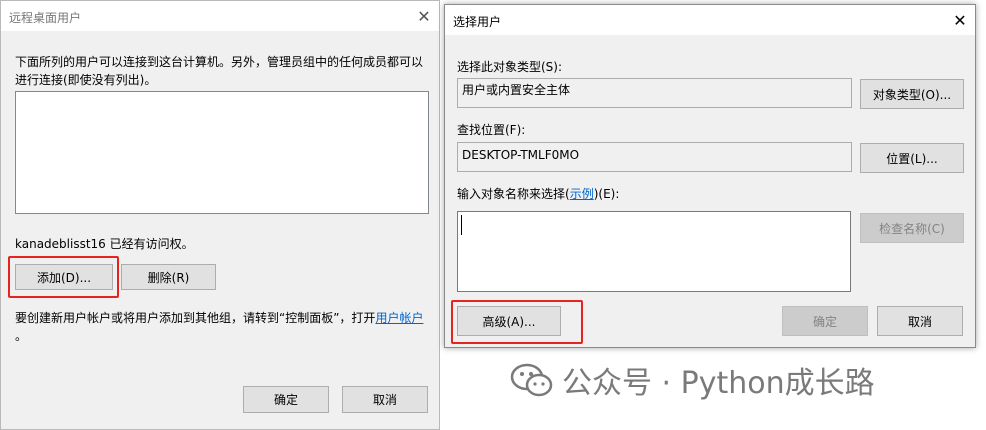  I want to click on description-line-1: 下面所列的用户可以连接到这台计算机。另外，管理员组中的任何成员都可以, so click(219, 62).